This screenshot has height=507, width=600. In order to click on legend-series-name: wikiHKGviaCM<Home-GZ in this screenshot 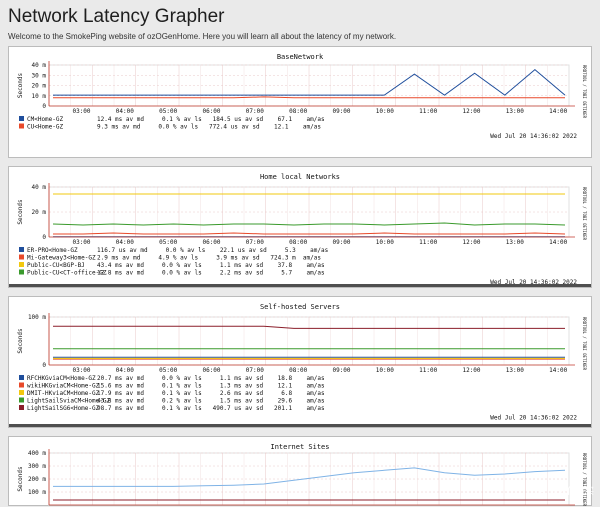, I will do `click(63, 386)`.